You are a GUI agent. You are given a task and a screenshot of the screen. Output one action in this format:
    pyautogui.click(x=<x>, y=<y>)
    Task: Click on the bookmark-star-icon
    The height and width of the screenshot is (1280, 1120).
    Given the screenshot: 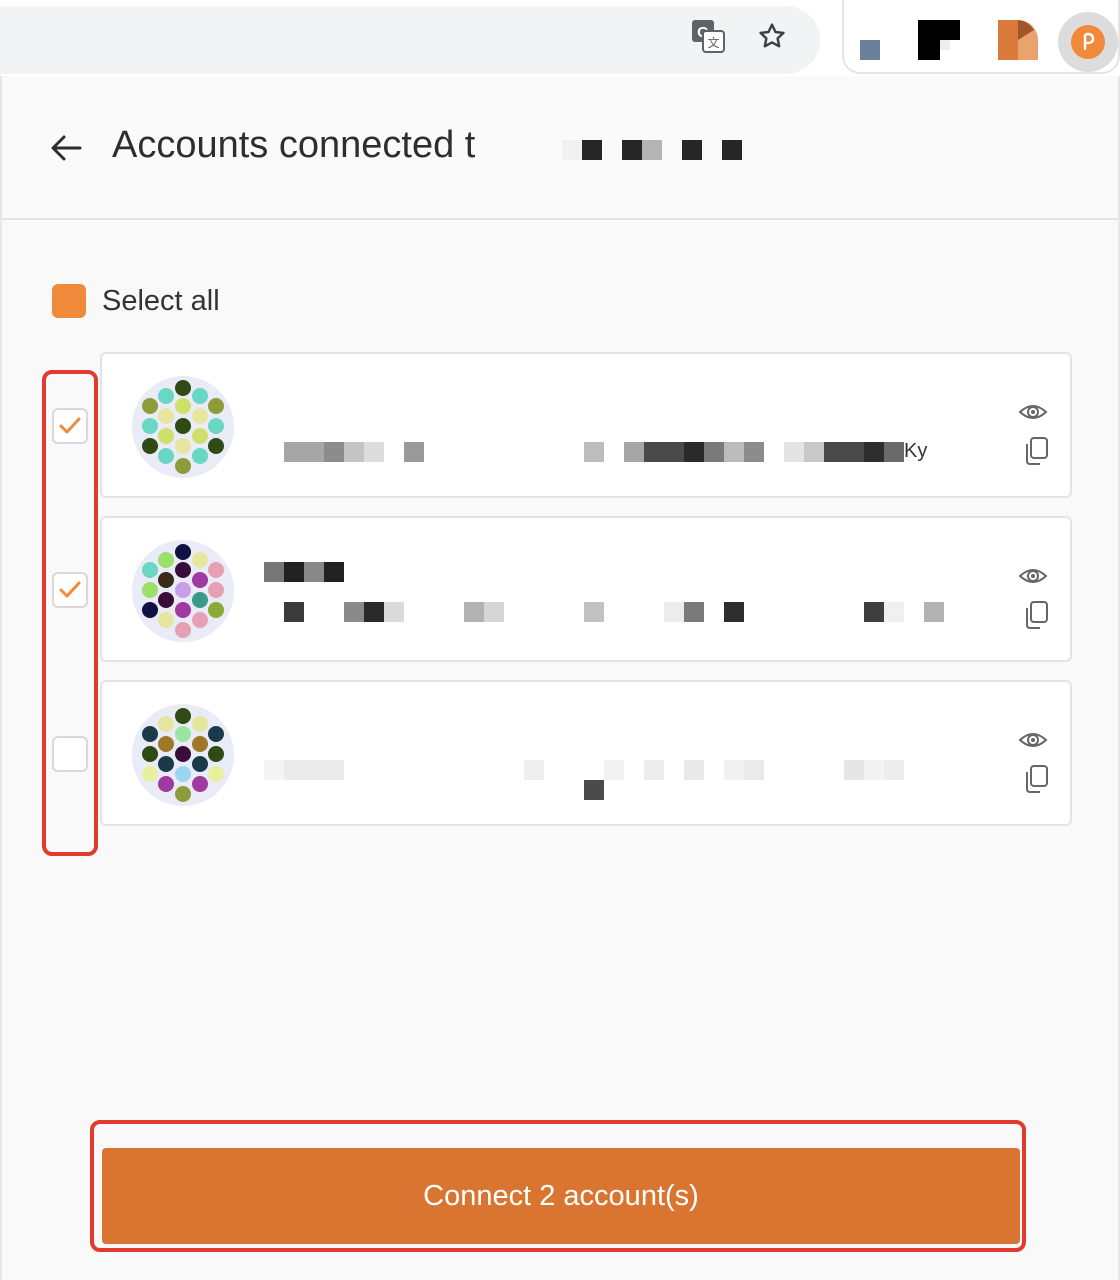 What is the action you would take?
    pyautogui.click(x=772, y=36)
    